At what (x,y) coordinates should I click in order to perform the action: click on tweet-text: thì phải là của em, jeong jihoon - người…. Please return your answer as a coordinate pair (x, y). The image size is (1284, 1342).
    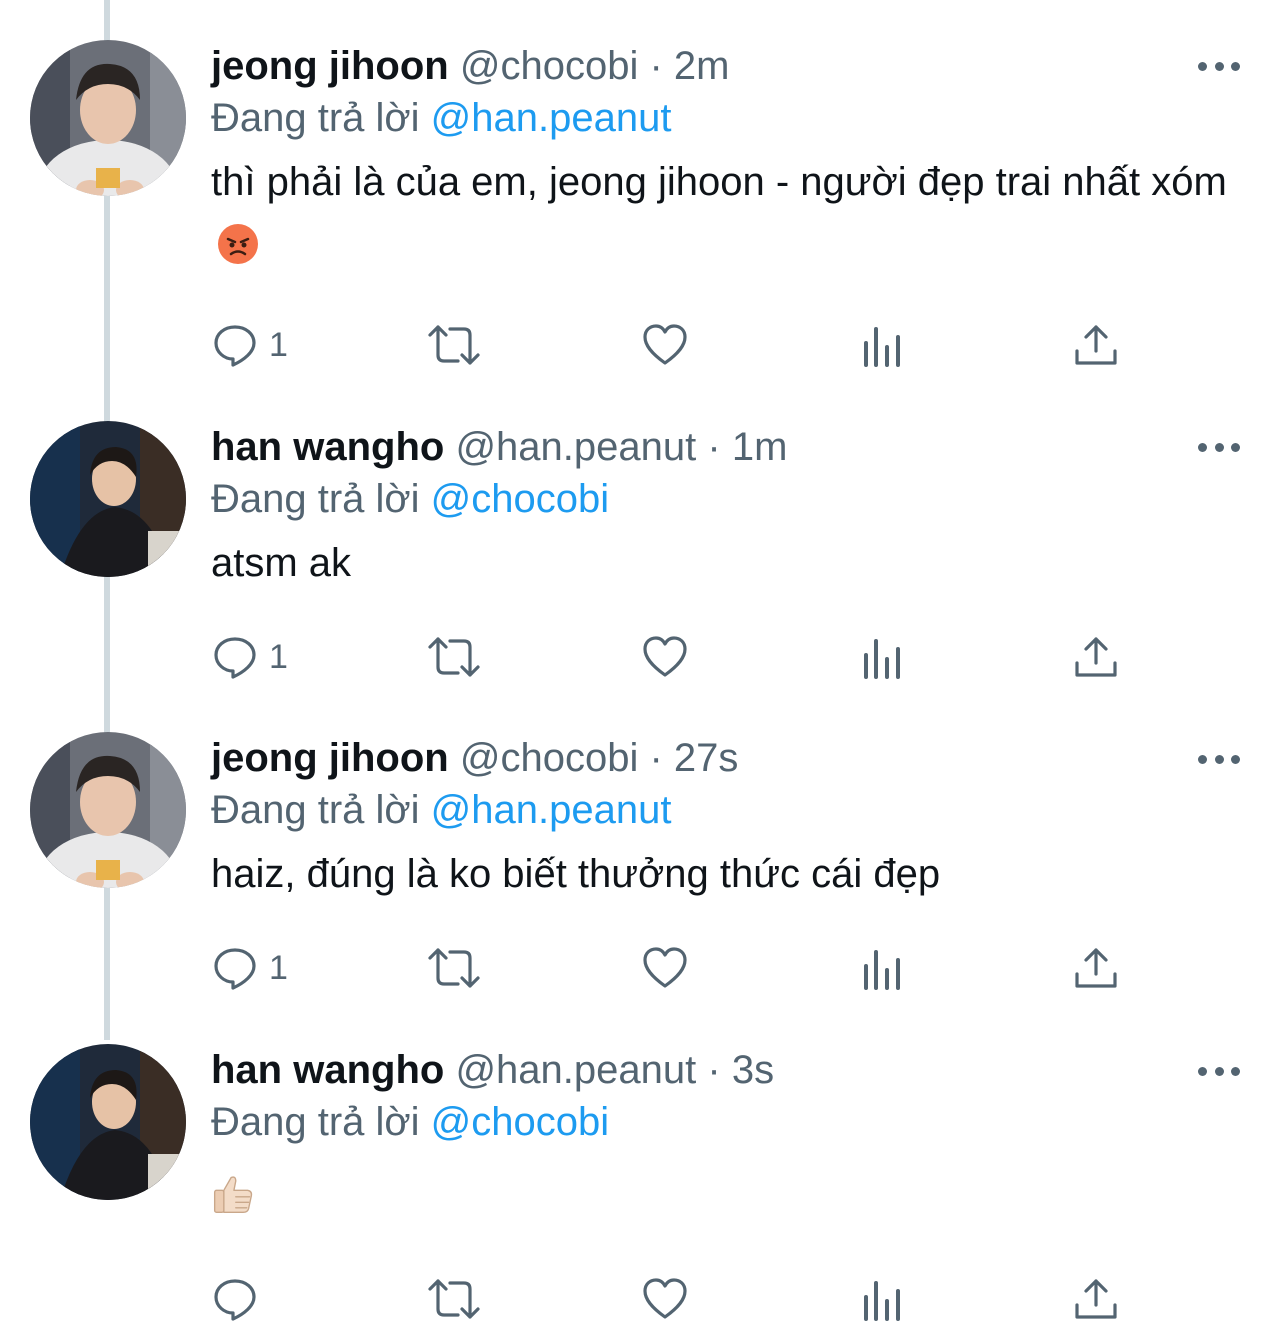
    Looking at the image, I should click on (732, 214).